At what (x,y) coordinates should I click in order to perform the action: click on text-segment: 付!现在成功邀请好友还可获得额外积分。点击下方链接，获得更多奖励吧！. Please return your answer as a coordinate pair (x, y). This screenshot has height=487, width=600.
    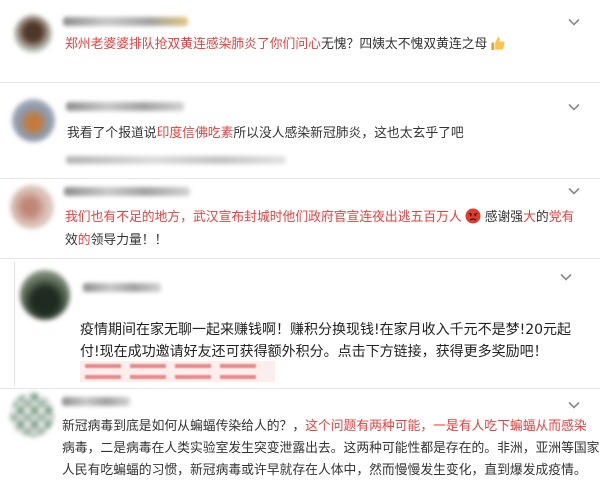
    Looking at the image, I should click on (314, 352).